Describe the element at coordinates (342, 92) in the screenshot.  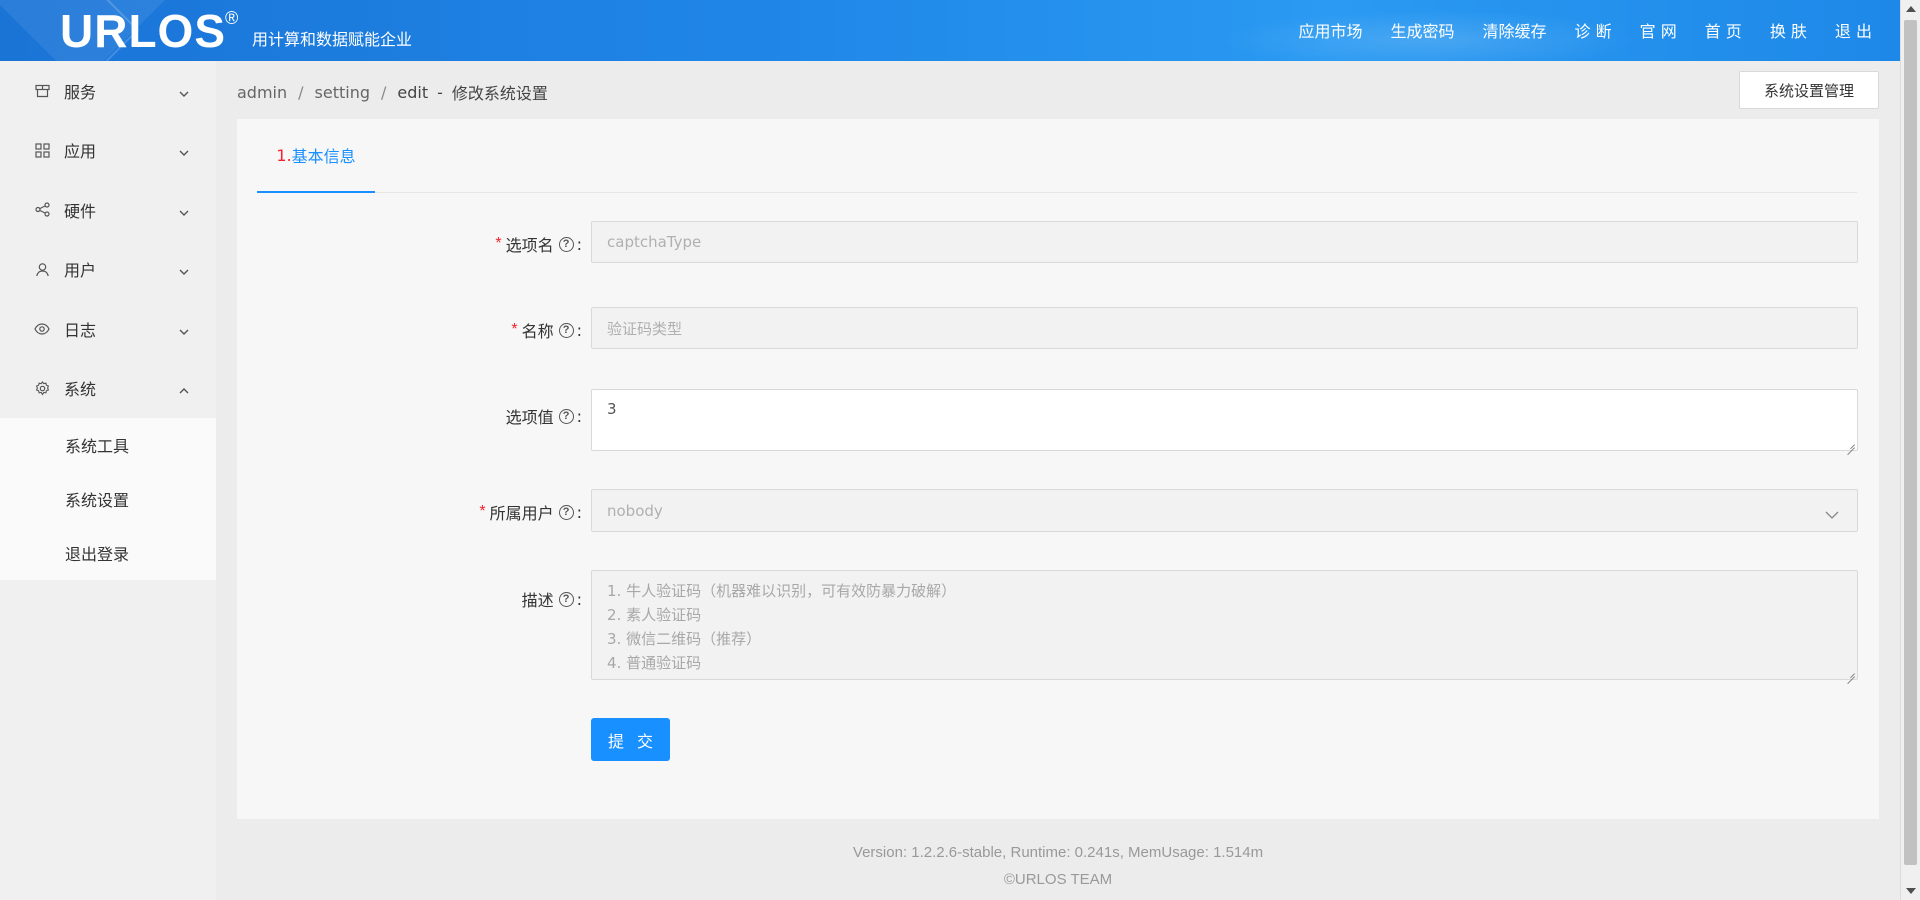
I see `breadcrumb-setting: setting` at that location.